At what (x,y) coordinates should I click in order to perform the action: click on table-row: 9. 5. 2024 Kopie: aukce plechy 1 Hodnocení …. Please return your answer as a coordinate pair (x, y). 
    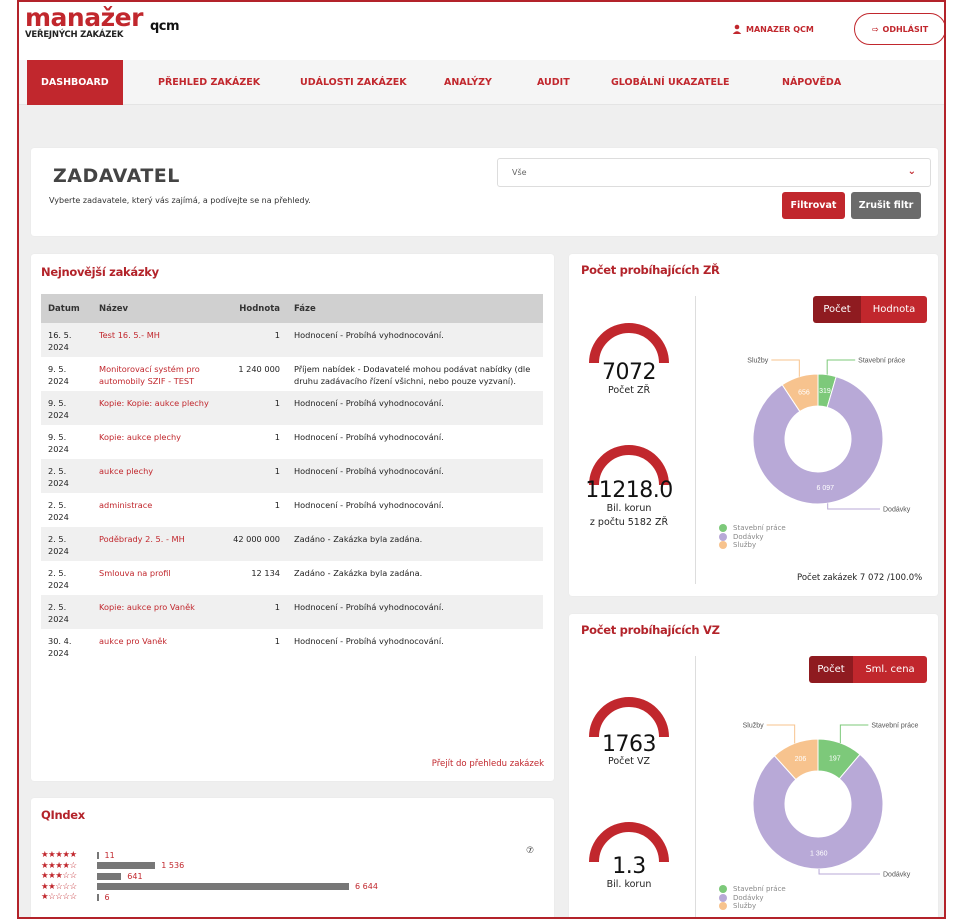
    Looking at the image, I should click on (292, 442).